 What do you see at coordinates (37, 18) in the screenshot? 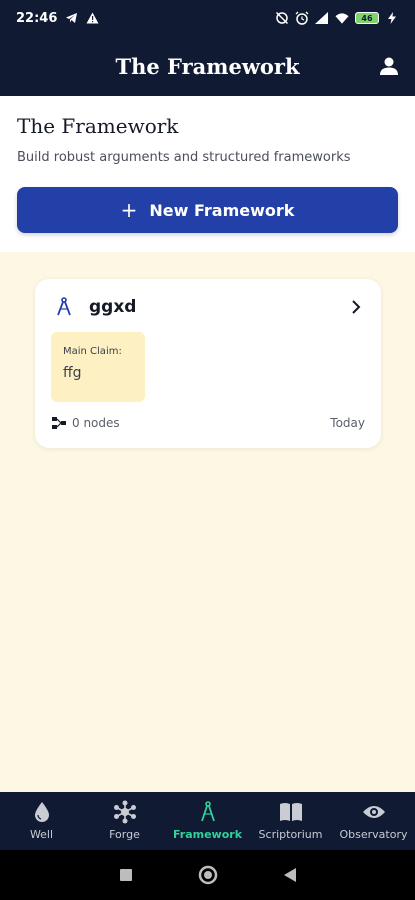
I see `status-time: 22:46` at bounding box center [37, 18].